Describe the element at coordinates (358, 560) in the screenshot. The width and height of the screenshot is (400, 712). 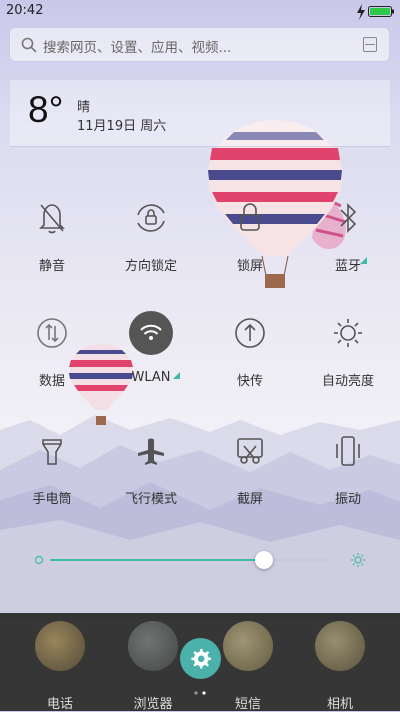
I see `brightness-high-icon` at that location.